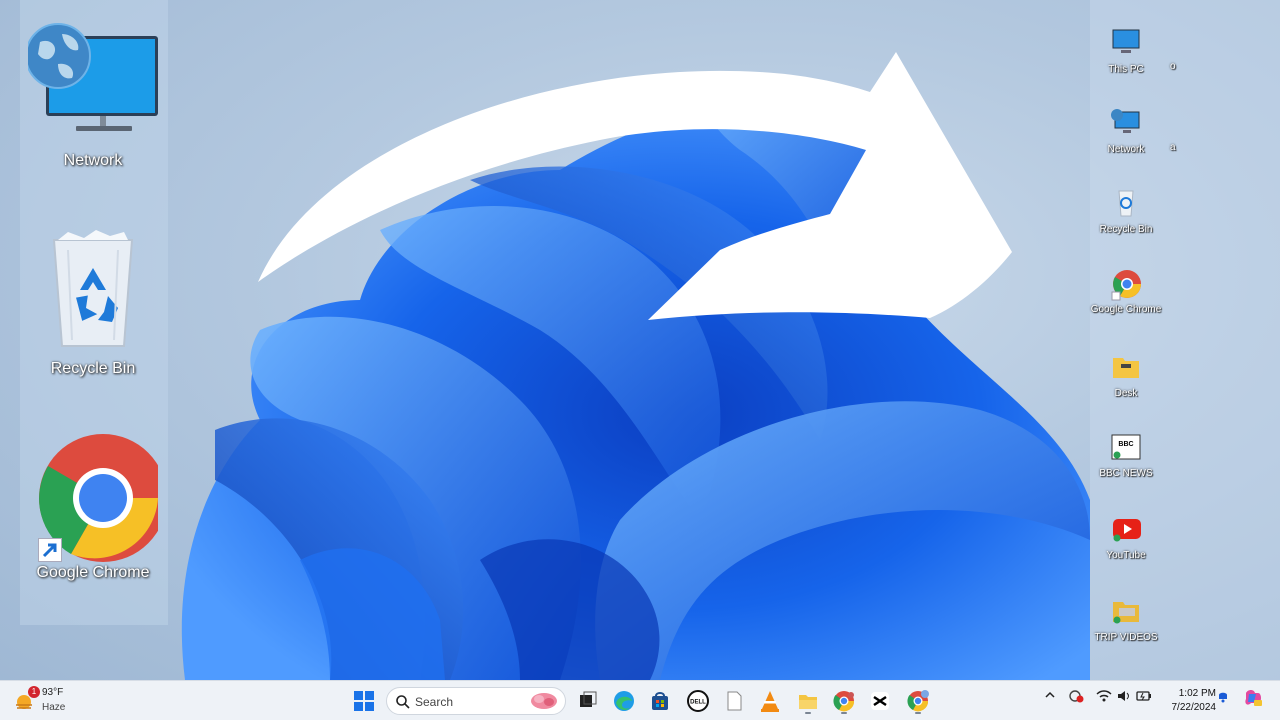 The width and height of the screenshot is (1280, 720). Describe the element at coordinates (1197, 693) in the screenshot. I see `clock-time: 1:02 PM` at that location.